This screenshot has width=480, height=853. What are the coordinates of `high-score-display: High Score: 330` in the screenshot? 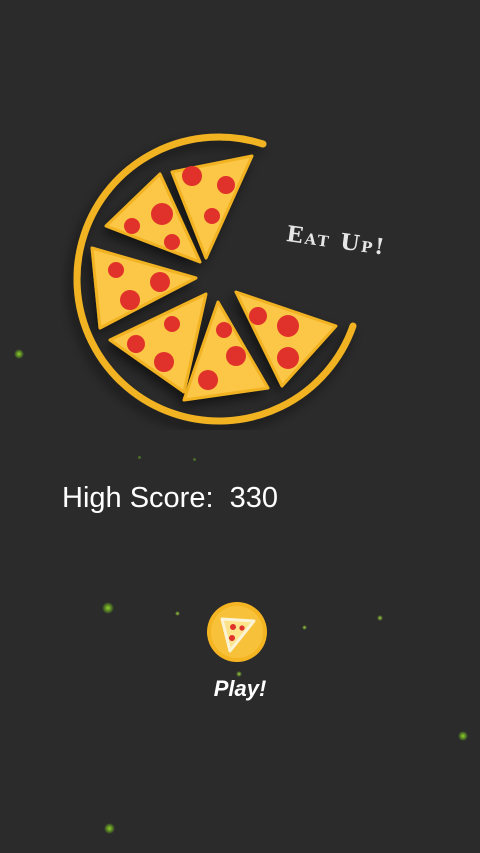 It's located at (170, 498).